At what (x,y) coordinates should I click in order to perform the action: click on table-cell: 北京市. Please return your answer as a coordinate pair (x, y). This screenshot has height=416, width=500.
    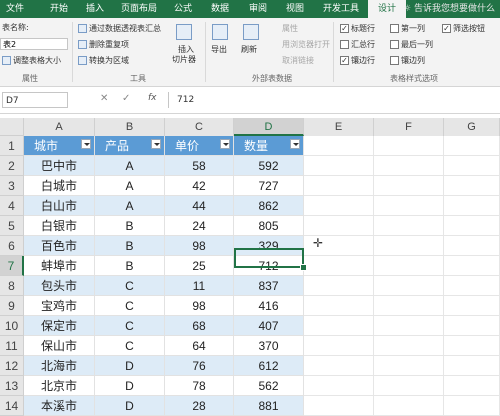
    Looking at the image, I should click on (59, 386).